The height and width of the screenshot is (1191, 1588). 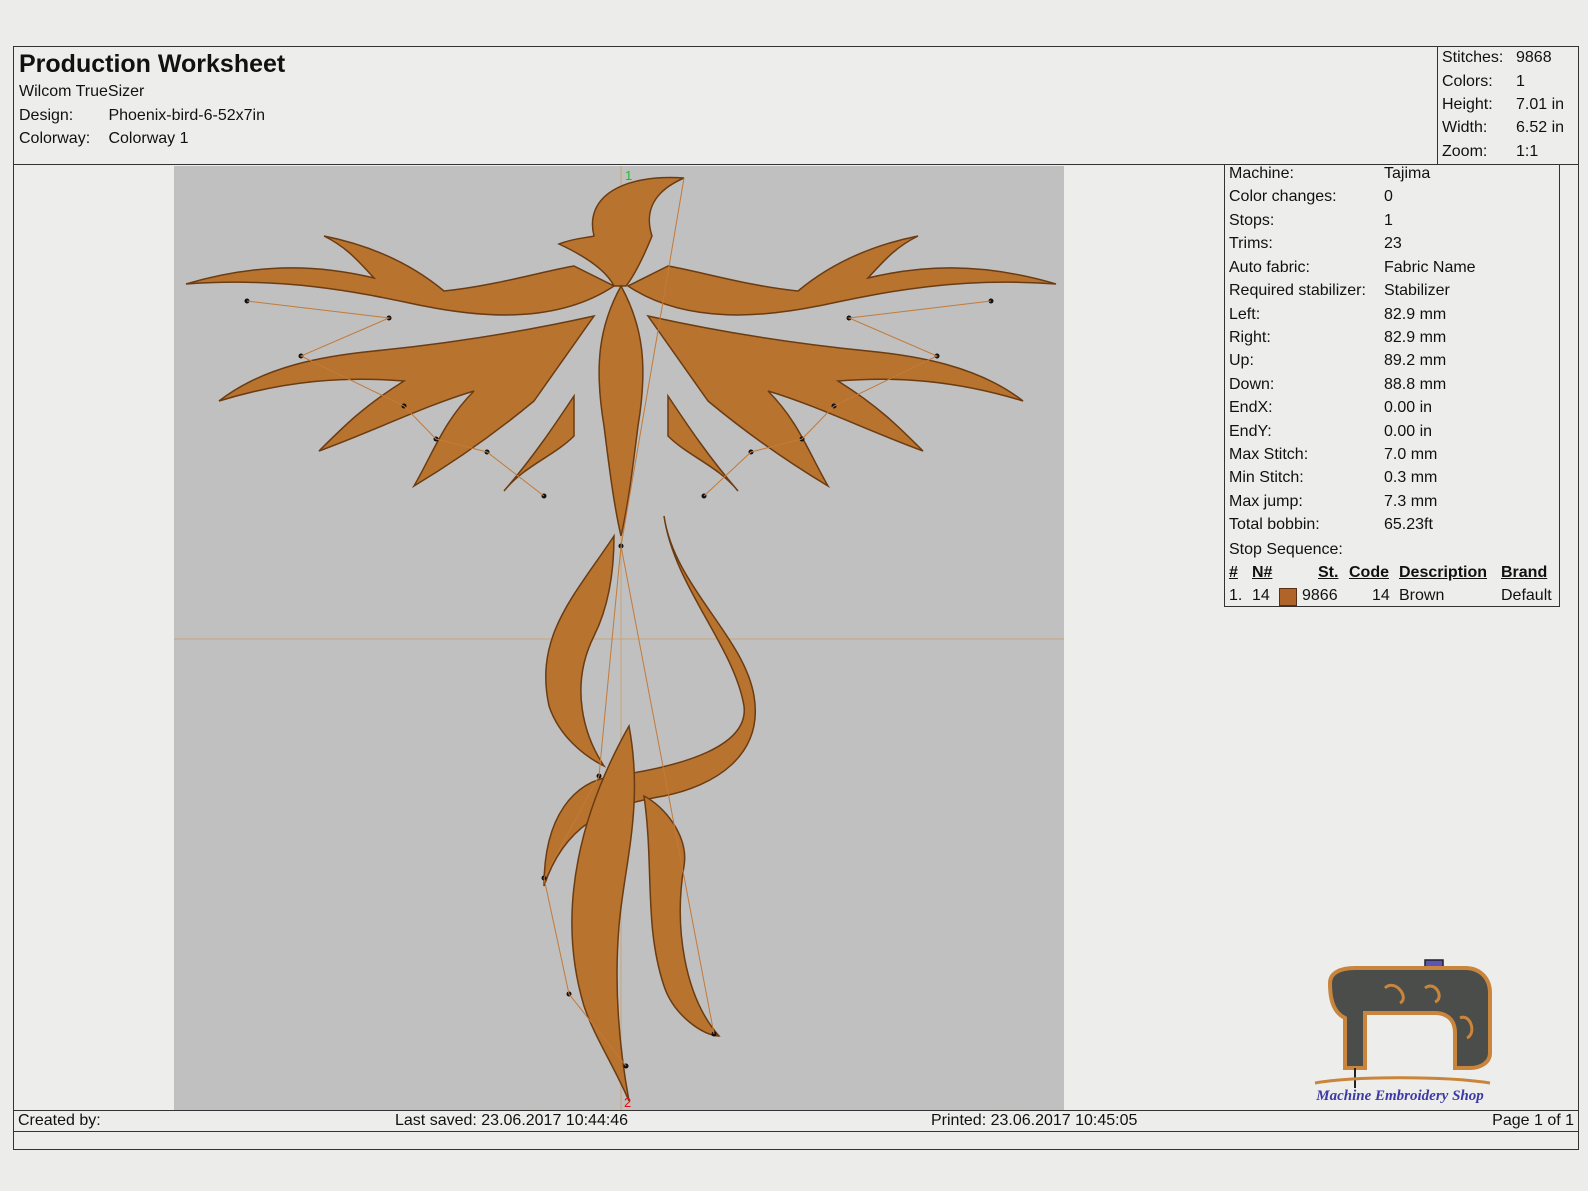 I want to click on seq-cell-needle: 14, so click(x=1261, y=595).